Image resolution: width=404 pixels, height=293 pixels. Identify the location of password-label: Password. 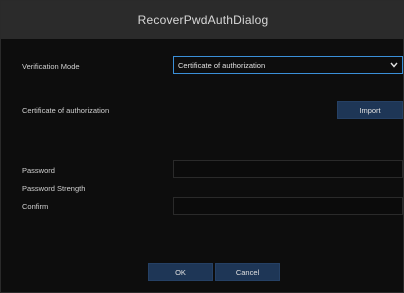
(38, 170).